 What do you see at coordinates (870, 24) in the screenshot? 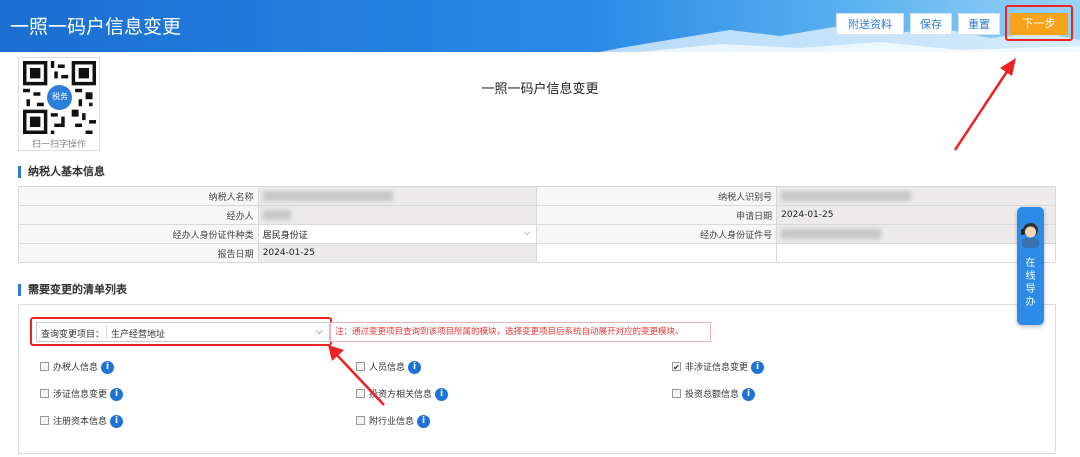
I see `attach-documents-button: 附送资料` at bounding box center [870, 24].